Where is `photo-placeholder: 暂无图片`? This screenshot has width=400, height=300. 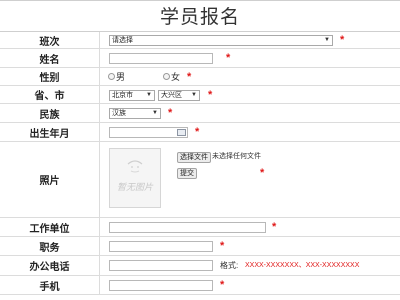 photo-placeholder: 暂无图片 is located at coordinates (135, 178).